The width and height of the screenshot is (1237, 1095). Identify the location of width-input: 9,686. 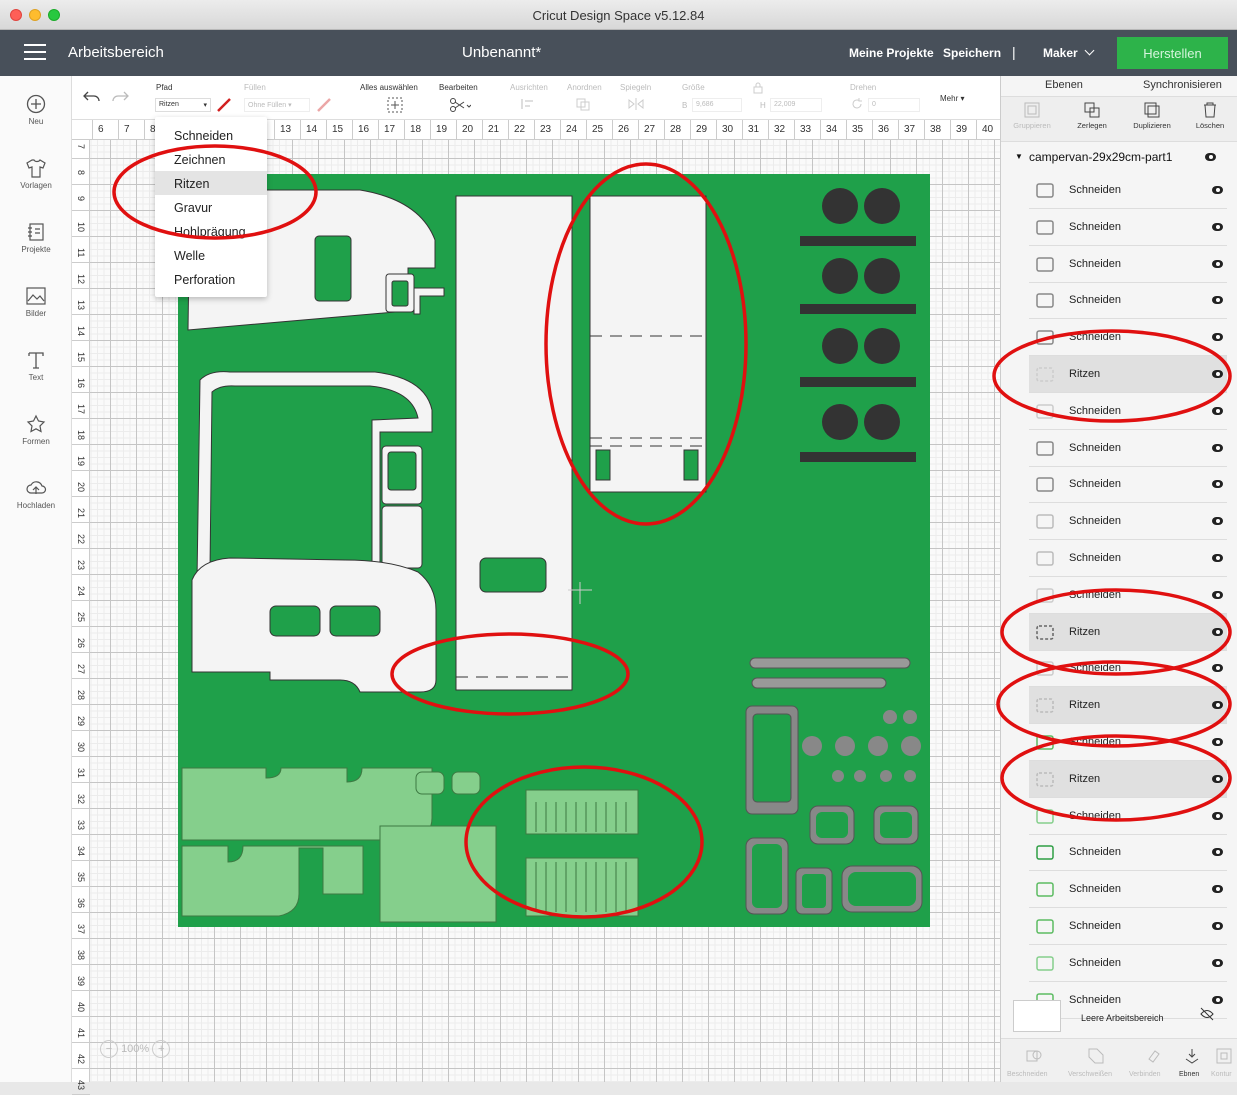
(717, 105).